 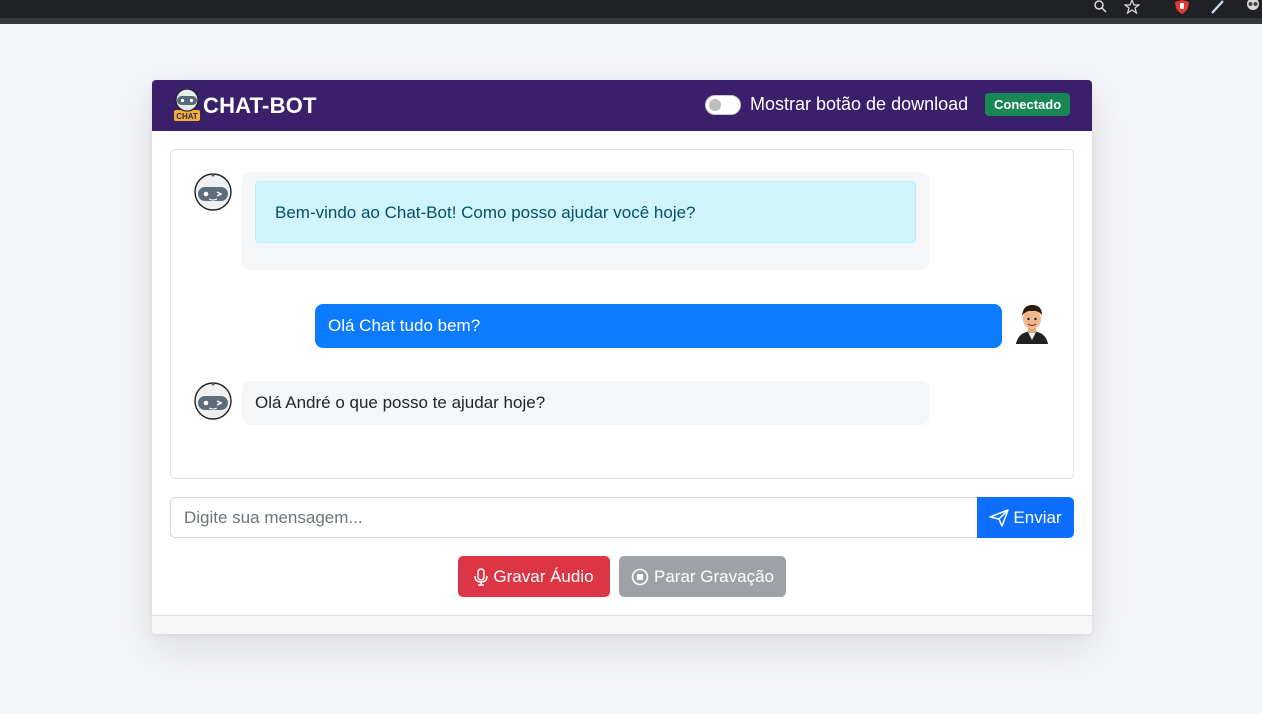 What do you see at coordinates (859, 104) in the screenshot?
I see `download-toggle-label: Mostrar botão de download` at bounding box center [859, 104].